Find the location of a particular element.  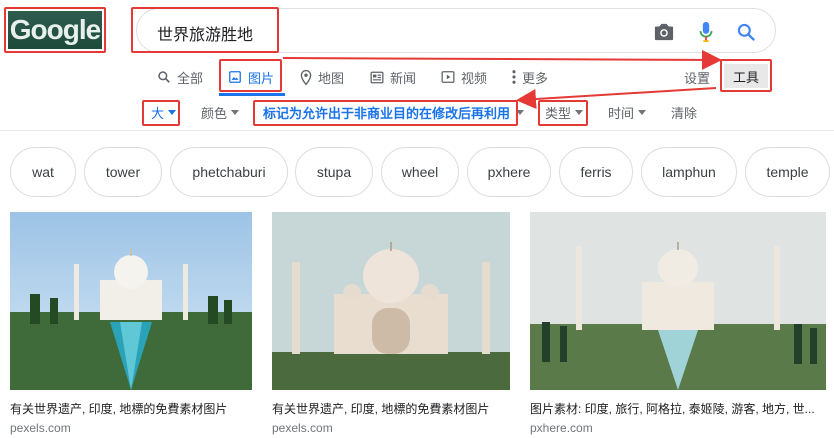

chip-label: lamphun is located at coordinates (689, 172).